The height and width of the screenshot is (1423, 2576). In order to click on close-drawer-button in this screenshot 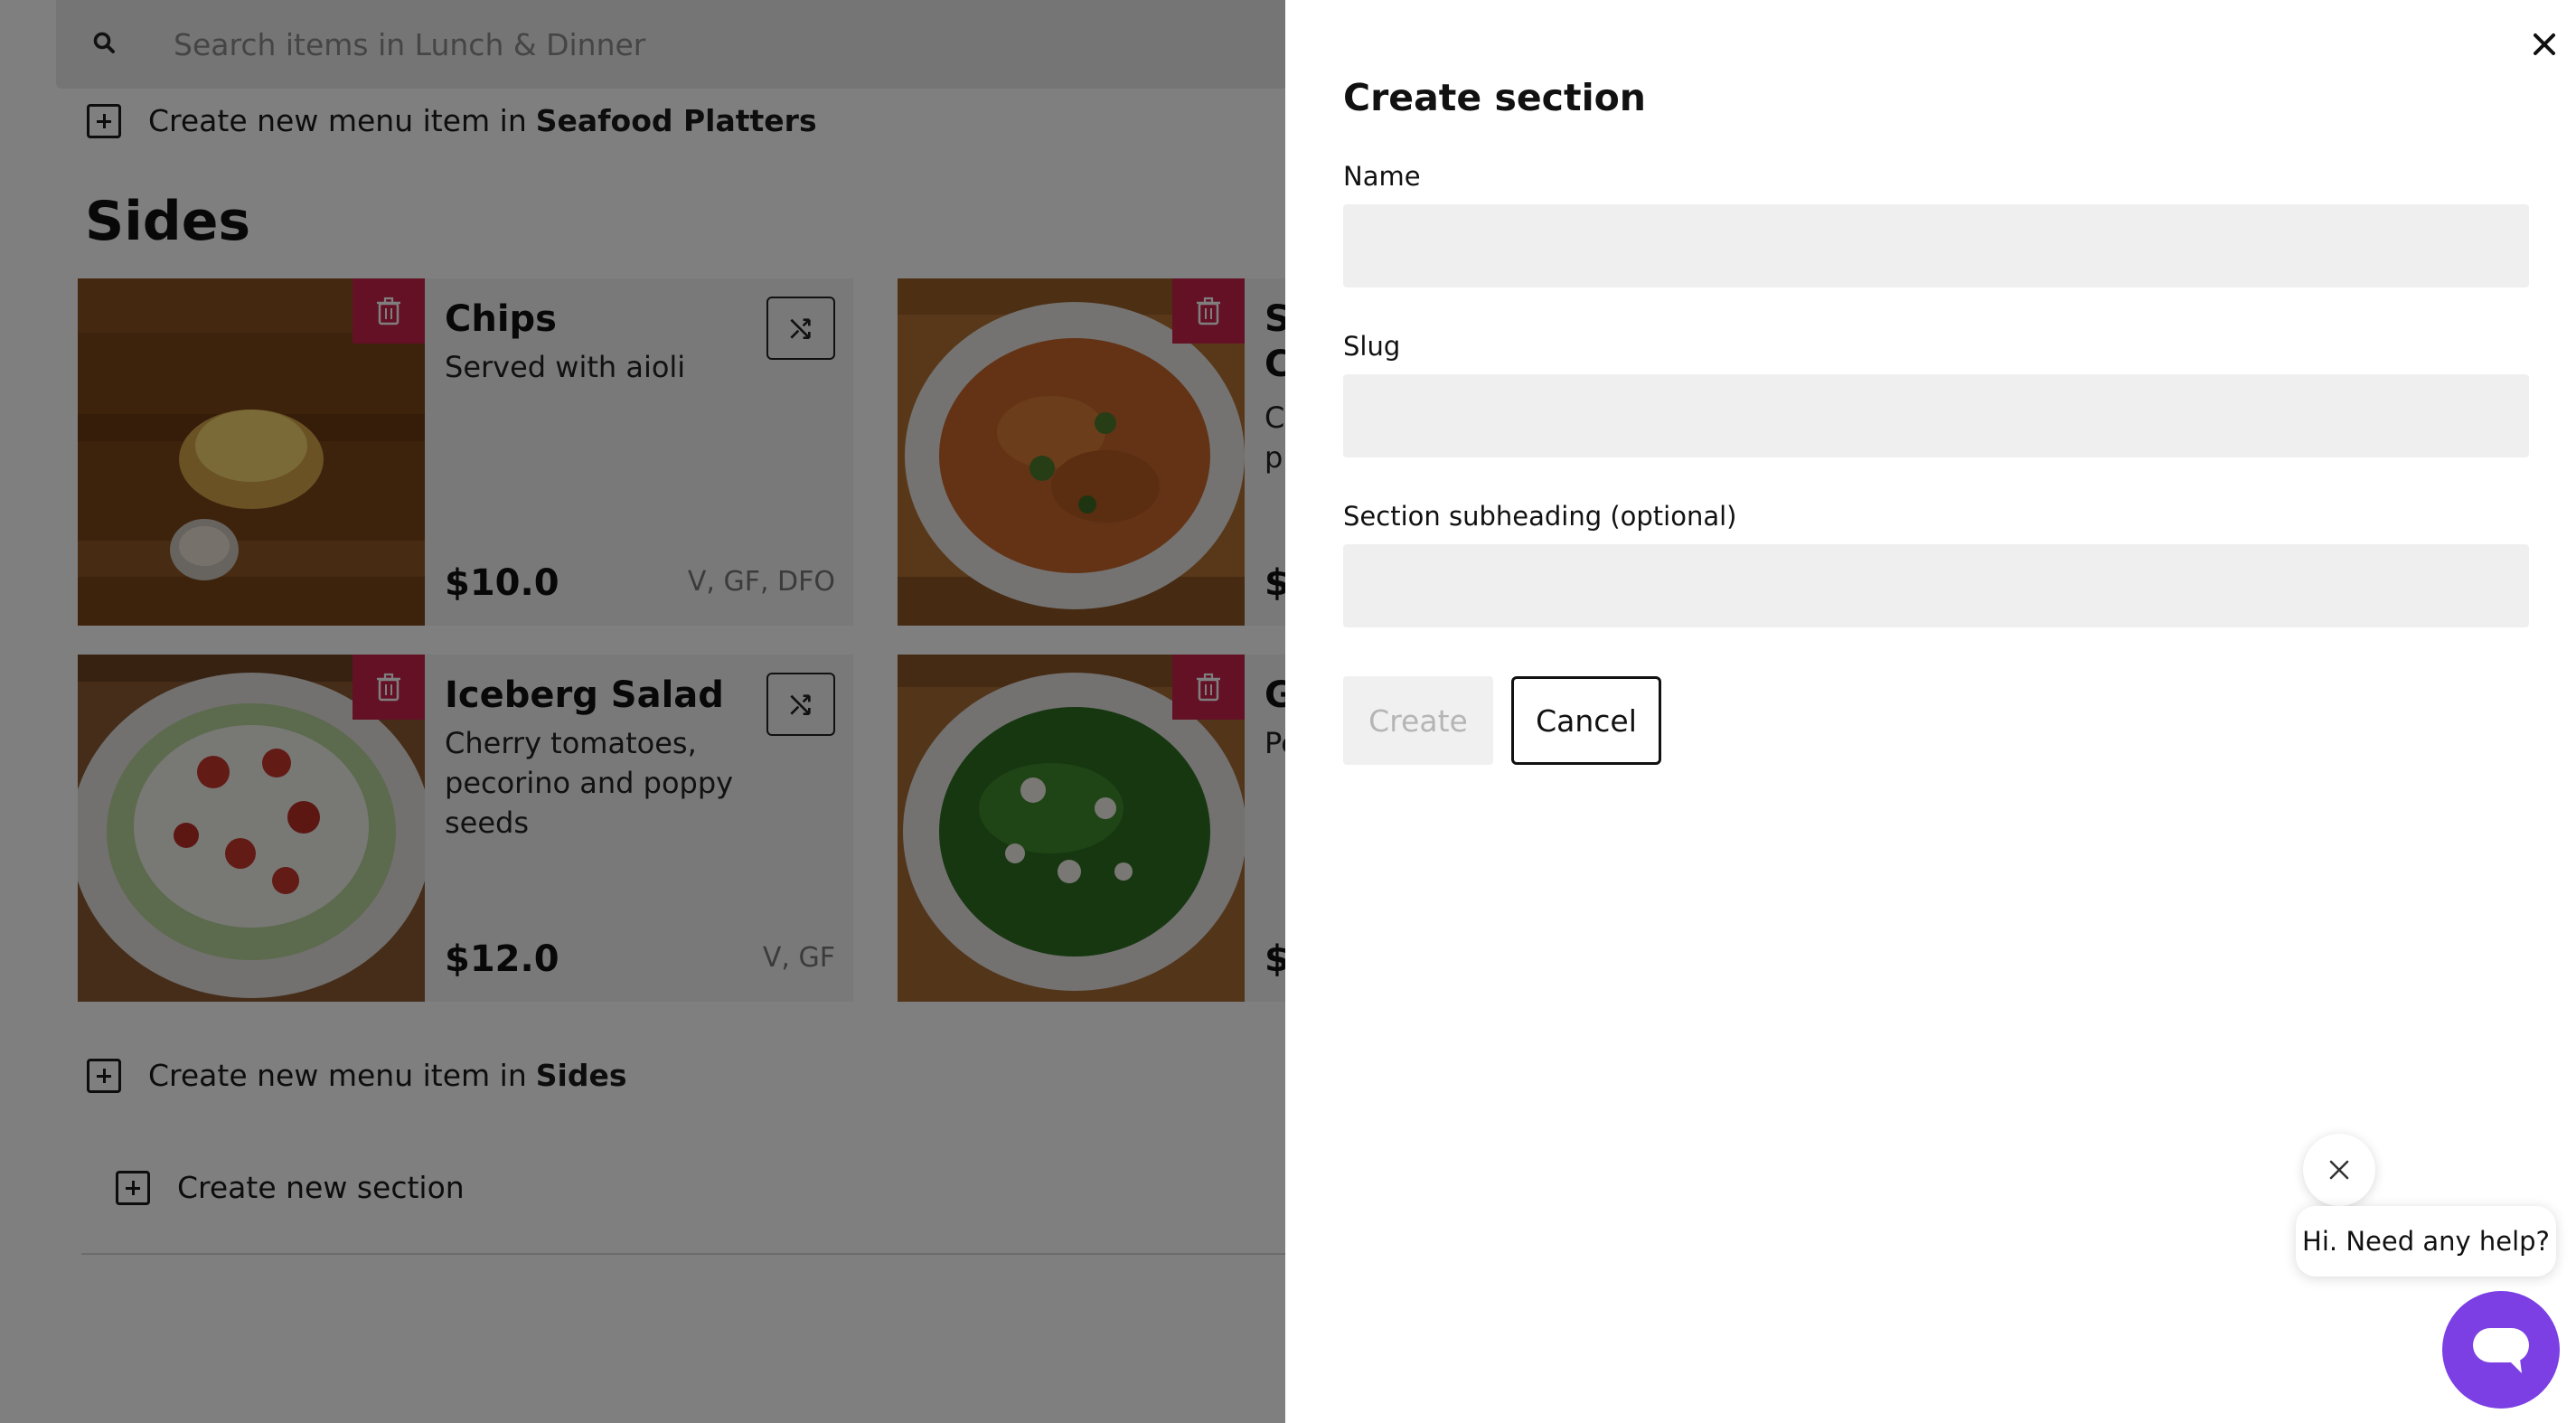, I will do `click(2545, 45)`.